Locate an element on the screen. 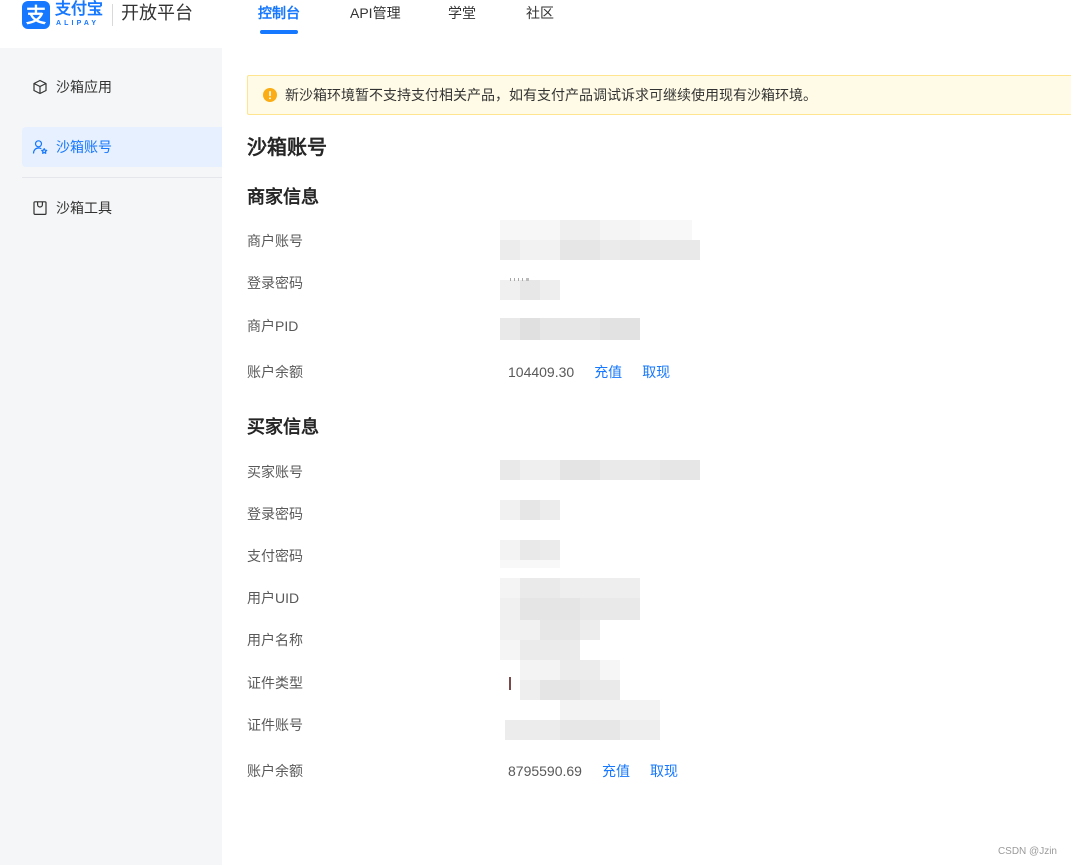 Image resolution: width=1071 pixels, height=865 pixels. buyer-account-row: 买家账号 is located at coordinates (647, 471).